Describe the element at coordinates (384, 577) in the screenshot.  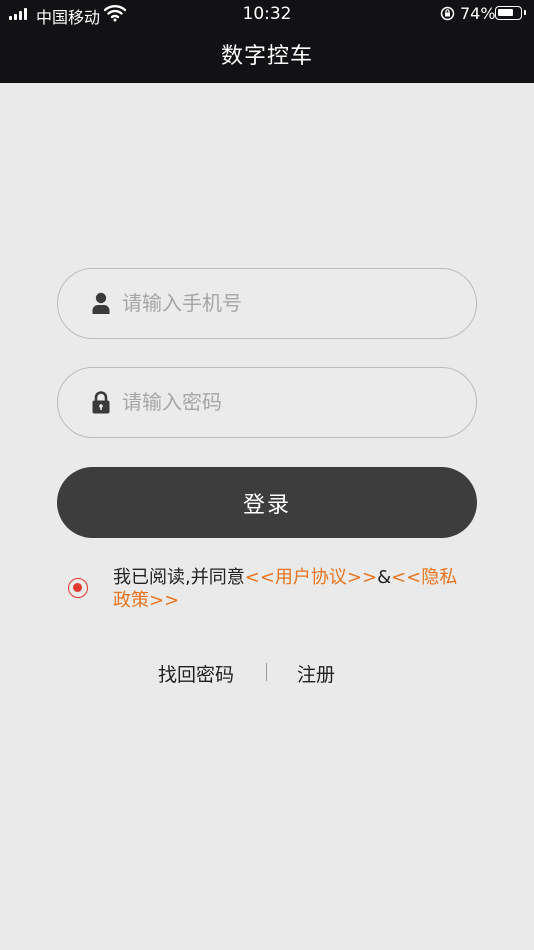
I see `agreement-joiner: &` at that location.